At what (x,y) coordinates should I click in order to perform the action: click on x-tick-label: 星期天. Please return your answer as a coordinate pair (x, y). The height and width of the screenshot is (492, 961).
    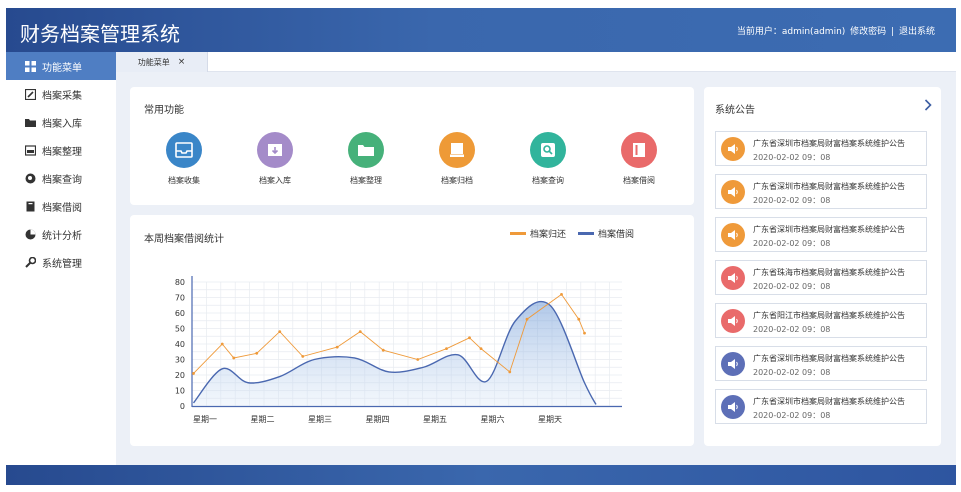
    Looking at the image, I should click on (550, 419).